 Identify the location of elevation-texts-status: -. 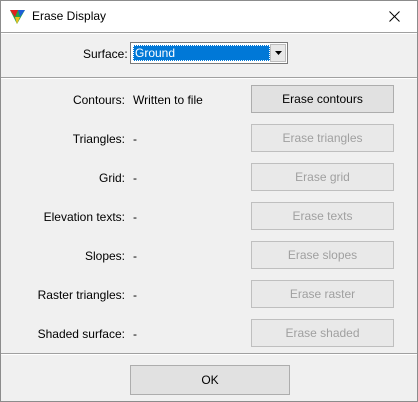
(135, 217).